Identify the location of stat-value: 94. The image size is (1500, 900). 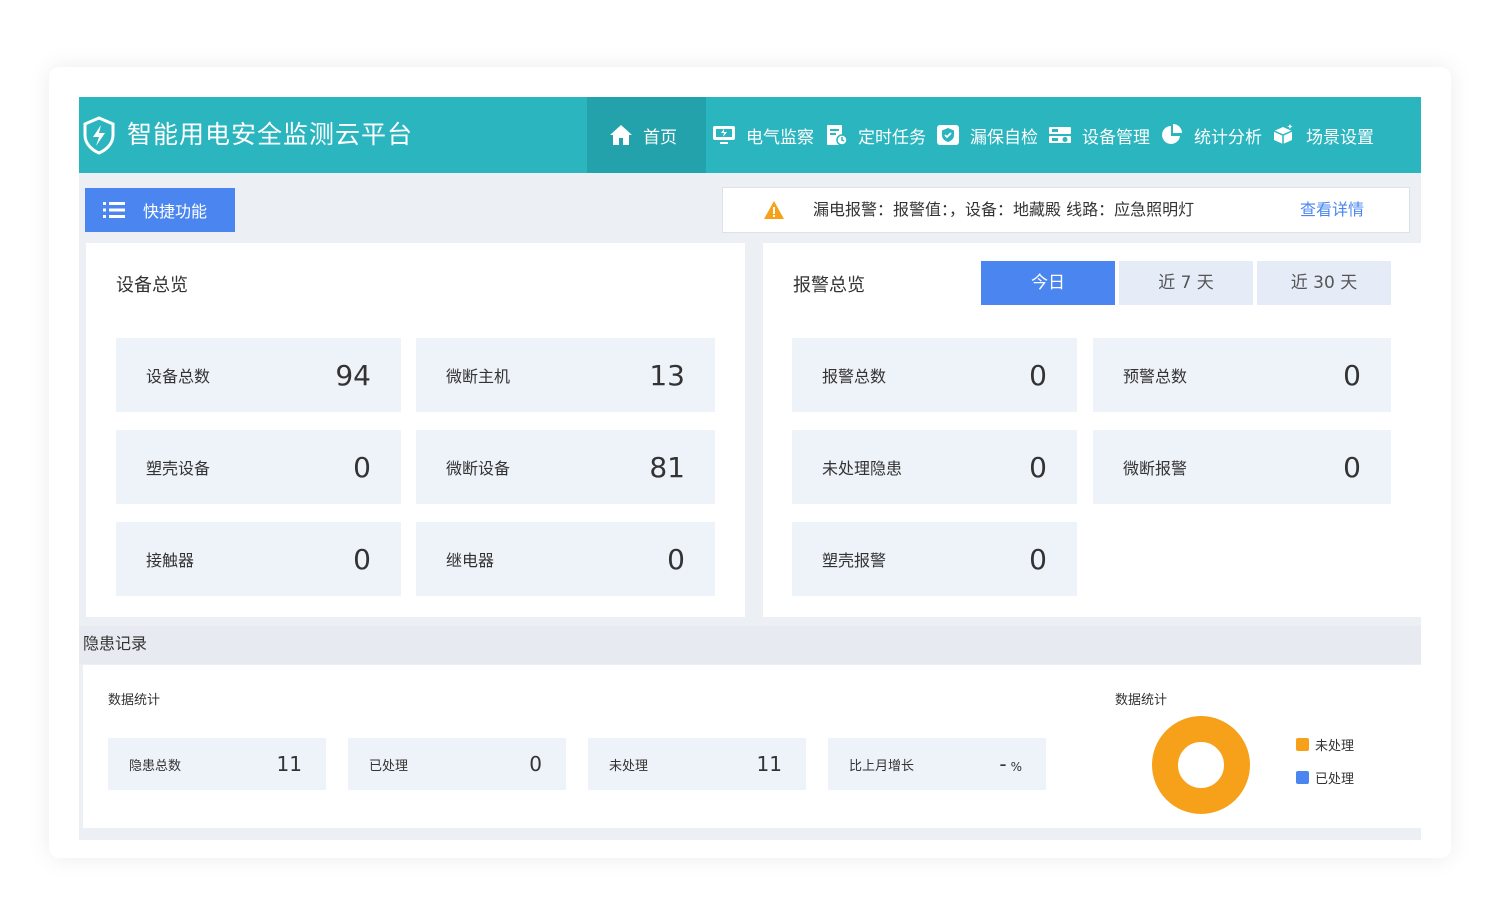
(353, 375).